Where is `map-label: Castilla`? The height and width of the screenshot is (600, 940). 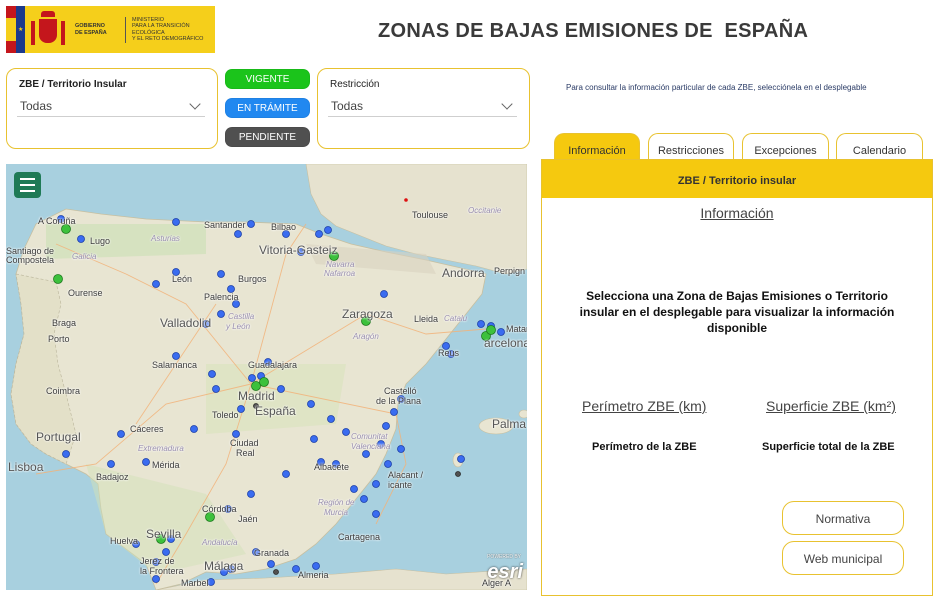 map-label: Castilla is located at coordinates (241, 316).